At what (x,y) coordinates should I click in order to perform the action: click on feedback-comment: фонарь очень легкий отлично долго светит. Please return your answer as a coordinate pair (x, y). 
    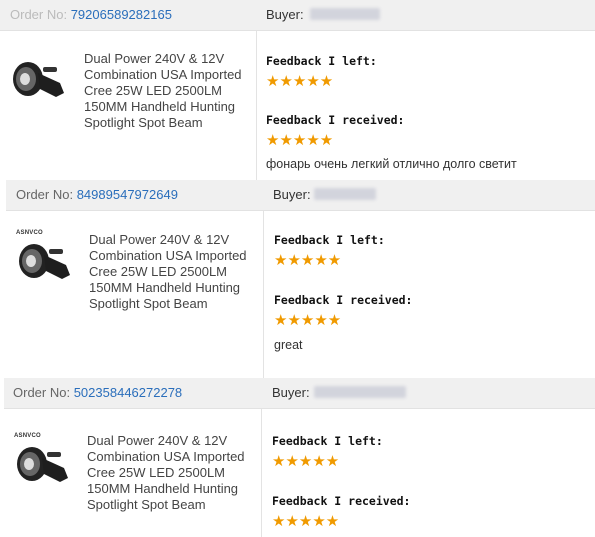
    Looking at the image, I should click on (391, 164).